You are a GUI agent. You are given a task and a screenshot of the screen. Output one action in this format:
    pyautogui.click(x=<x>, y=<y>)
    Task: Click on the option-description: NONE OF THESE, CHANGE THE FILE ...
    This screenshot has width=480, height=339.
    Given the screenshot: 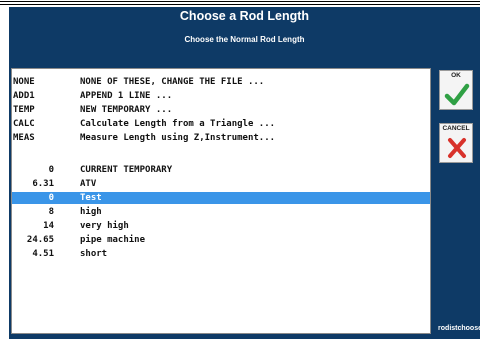 What is the action you would take?
    pyautogui.click(x=172, y=82)
    